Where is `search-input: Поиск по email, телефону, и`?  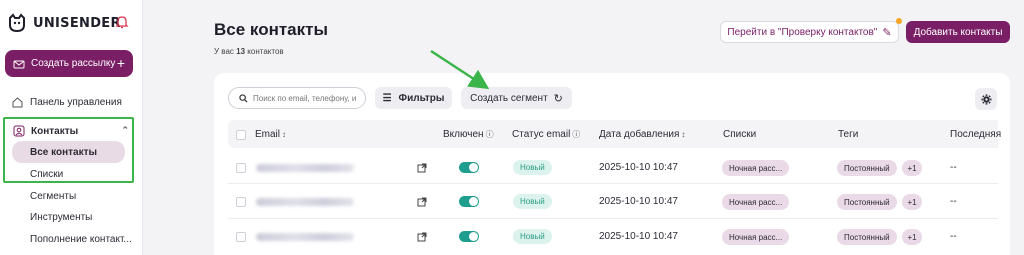 search-input: Поиск по email, телефону, и is located at coordinates (297, 98).